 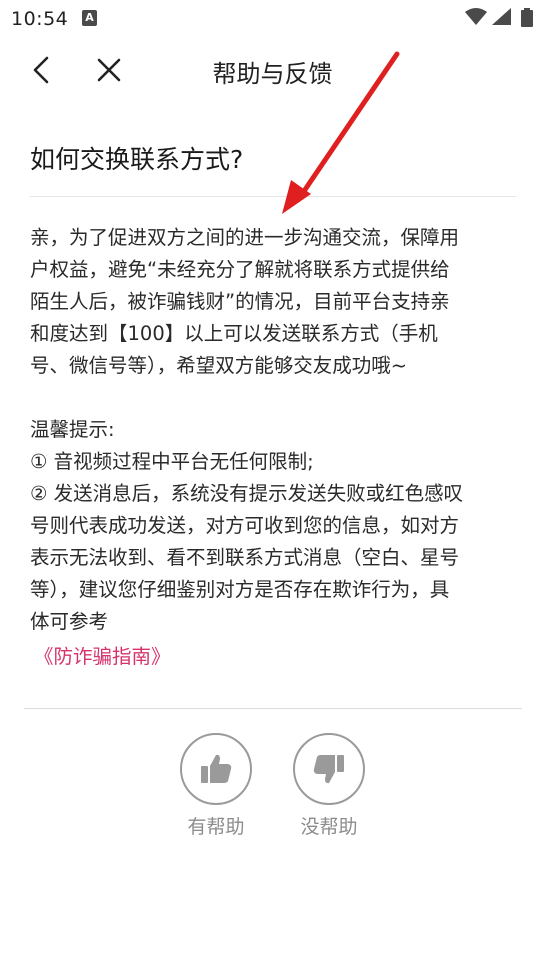 I want to click on tips-line: ① 音视频过程中平台无任何限制;, so click(x=172, y=461).